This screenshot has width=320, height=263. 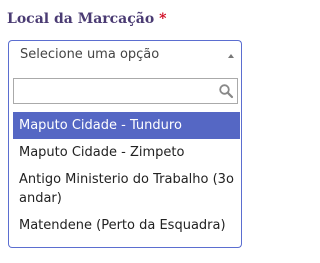 I want to click on field-label: Local da Marcação *, so click(x=86, y=19).